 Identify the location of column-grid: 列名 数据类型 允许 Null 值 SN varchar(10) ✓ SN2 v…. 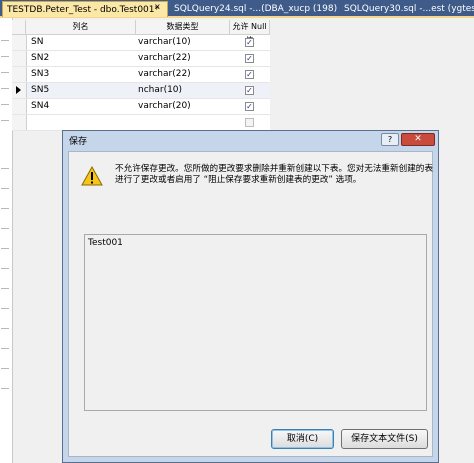
(141, 75).